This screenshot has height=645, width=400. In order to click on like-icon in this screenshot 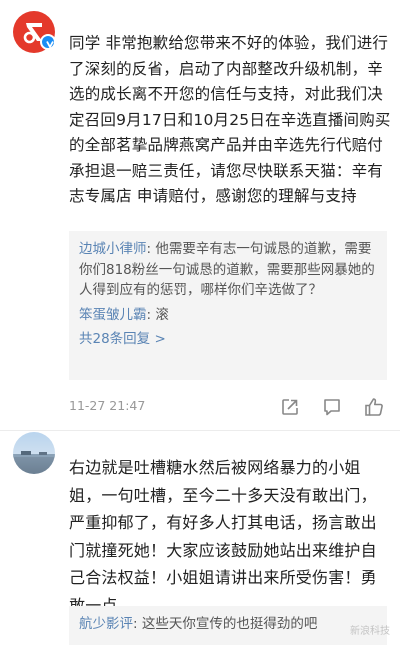, I will do `click(374, 407)`.